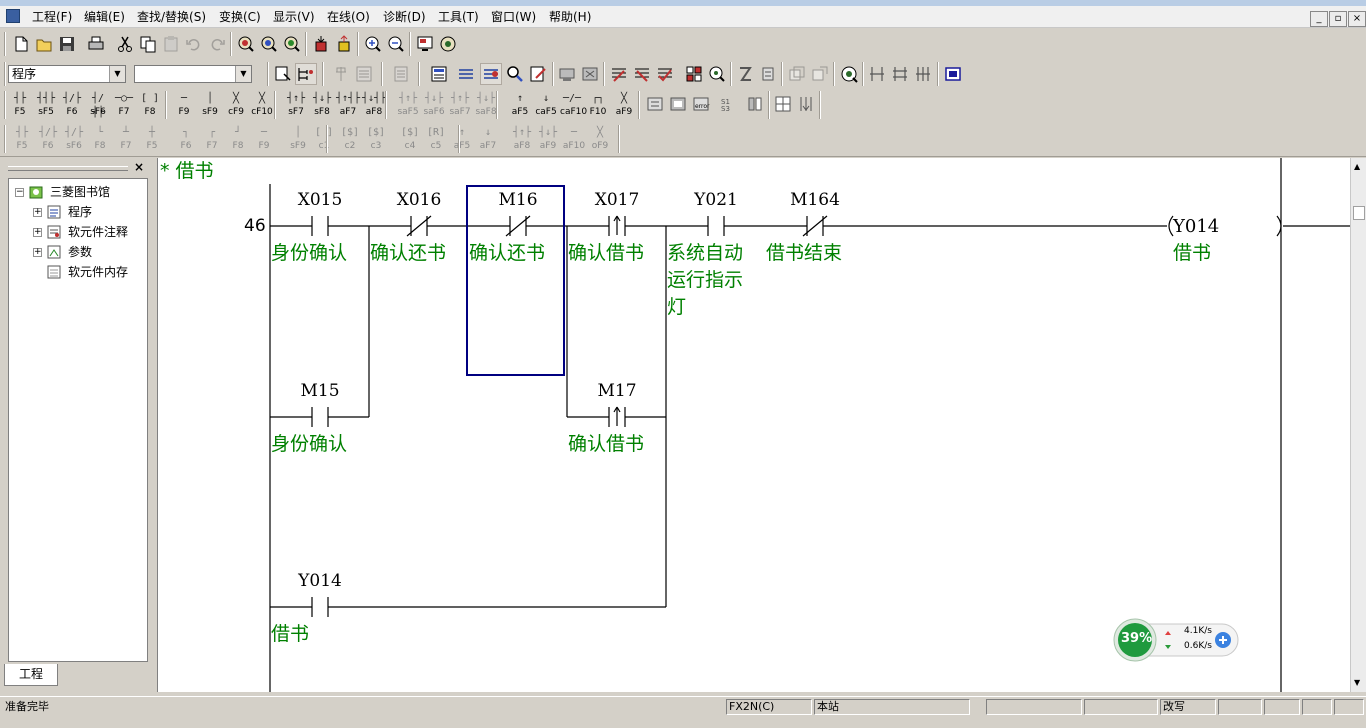 The image size is (1366, 728). What do you see at coordinates (849, 74) in the screenshot?
I see `diagnostics-icon` at bounding box center [849, 74].